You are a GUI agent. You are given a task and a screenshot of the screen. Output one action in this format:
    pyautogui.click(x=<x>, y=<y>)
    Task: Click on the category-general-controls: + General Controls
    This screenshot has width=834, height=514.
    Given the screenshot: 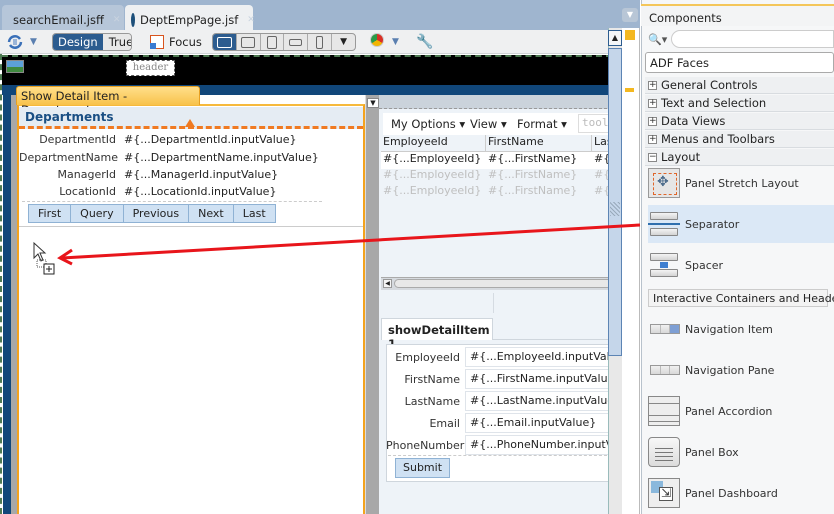 What is the action you would take?
    pyautogui.click(x=739, y=85)
    